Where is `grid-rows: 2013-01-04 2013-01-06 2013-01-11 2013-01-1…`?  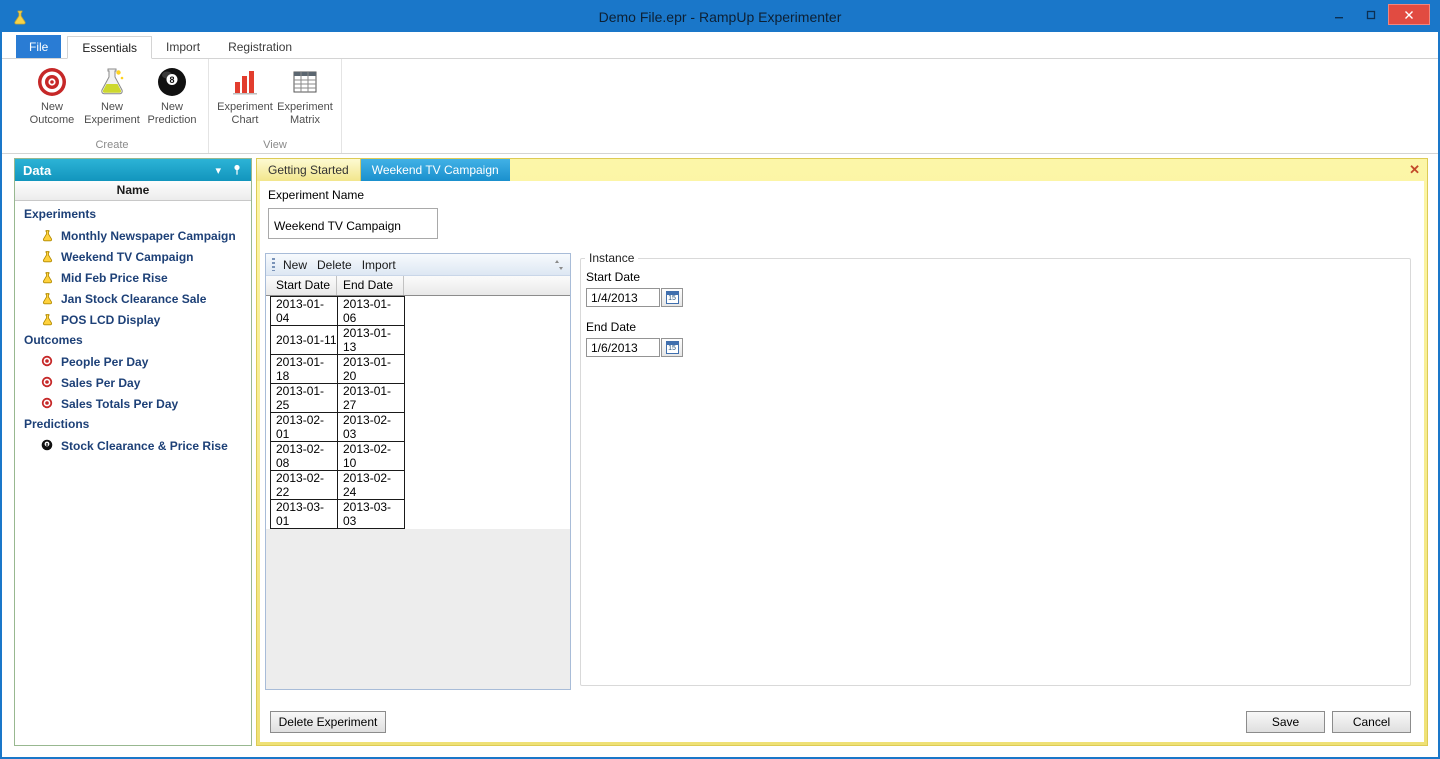
grid-rows: 2013-01-04 2013-01-06 2013-01-11 2013-01-1… is located at coordinates (418, 412).